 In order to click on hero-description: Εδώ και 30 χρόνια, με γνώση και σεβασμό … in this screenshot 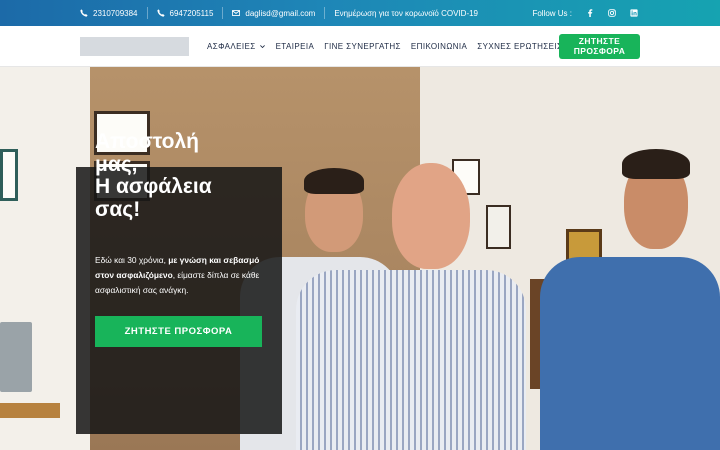, I will do `click(185, 275)`.